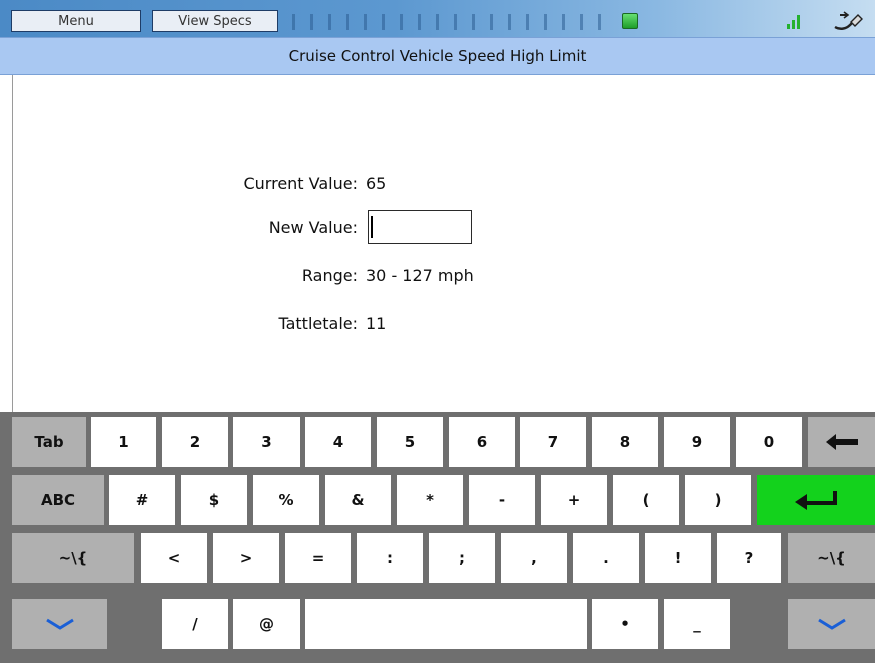 The width and height of the screenshot is (875, 663). What do you see at coordinates (195, 442) in the screenshot?
I see `key-2: 2` at bounding box center [195, 442].